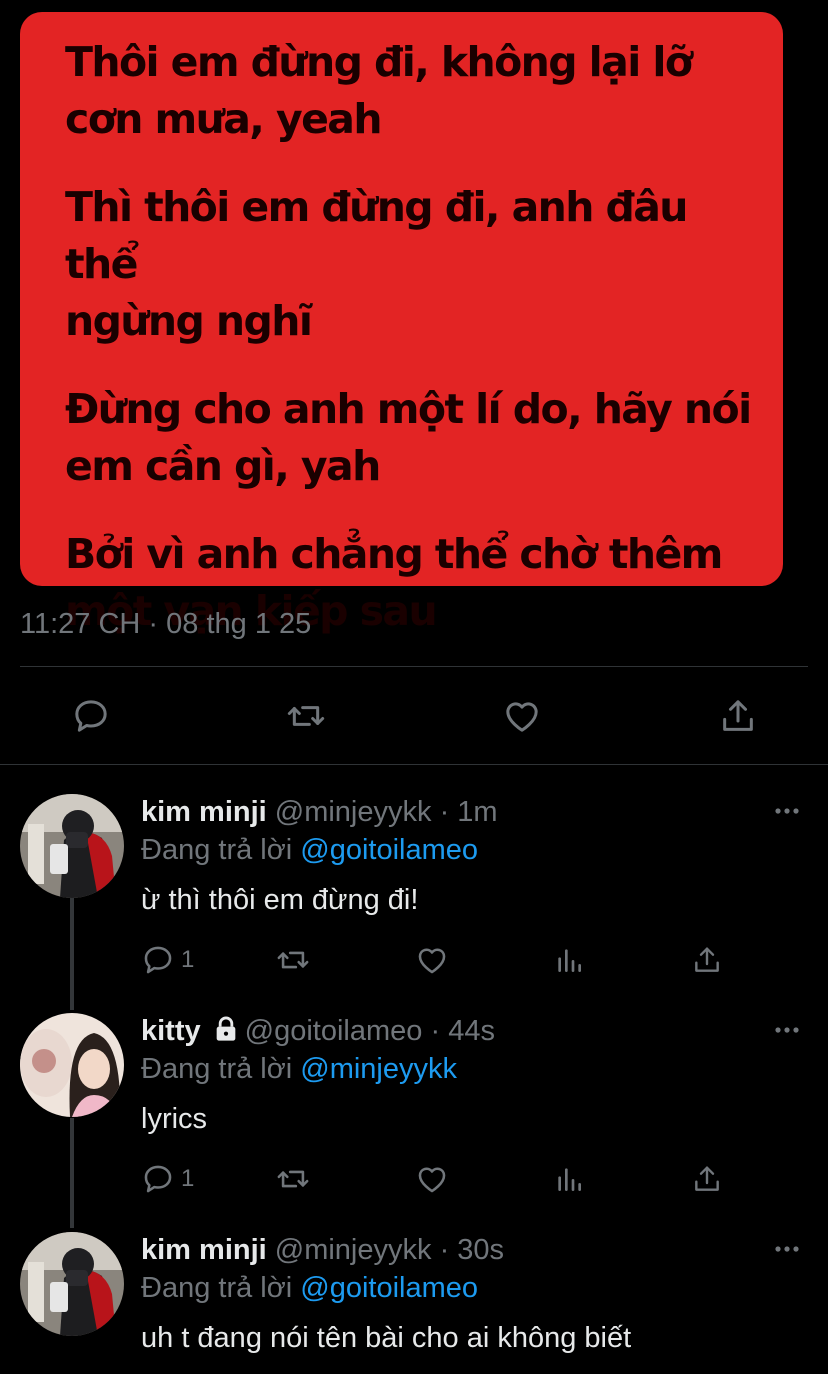 This screenshot has width=828, height=1374. Describe the element at coordinates (414, 716) in the screenshot. I see `post-action-bar` at that location.